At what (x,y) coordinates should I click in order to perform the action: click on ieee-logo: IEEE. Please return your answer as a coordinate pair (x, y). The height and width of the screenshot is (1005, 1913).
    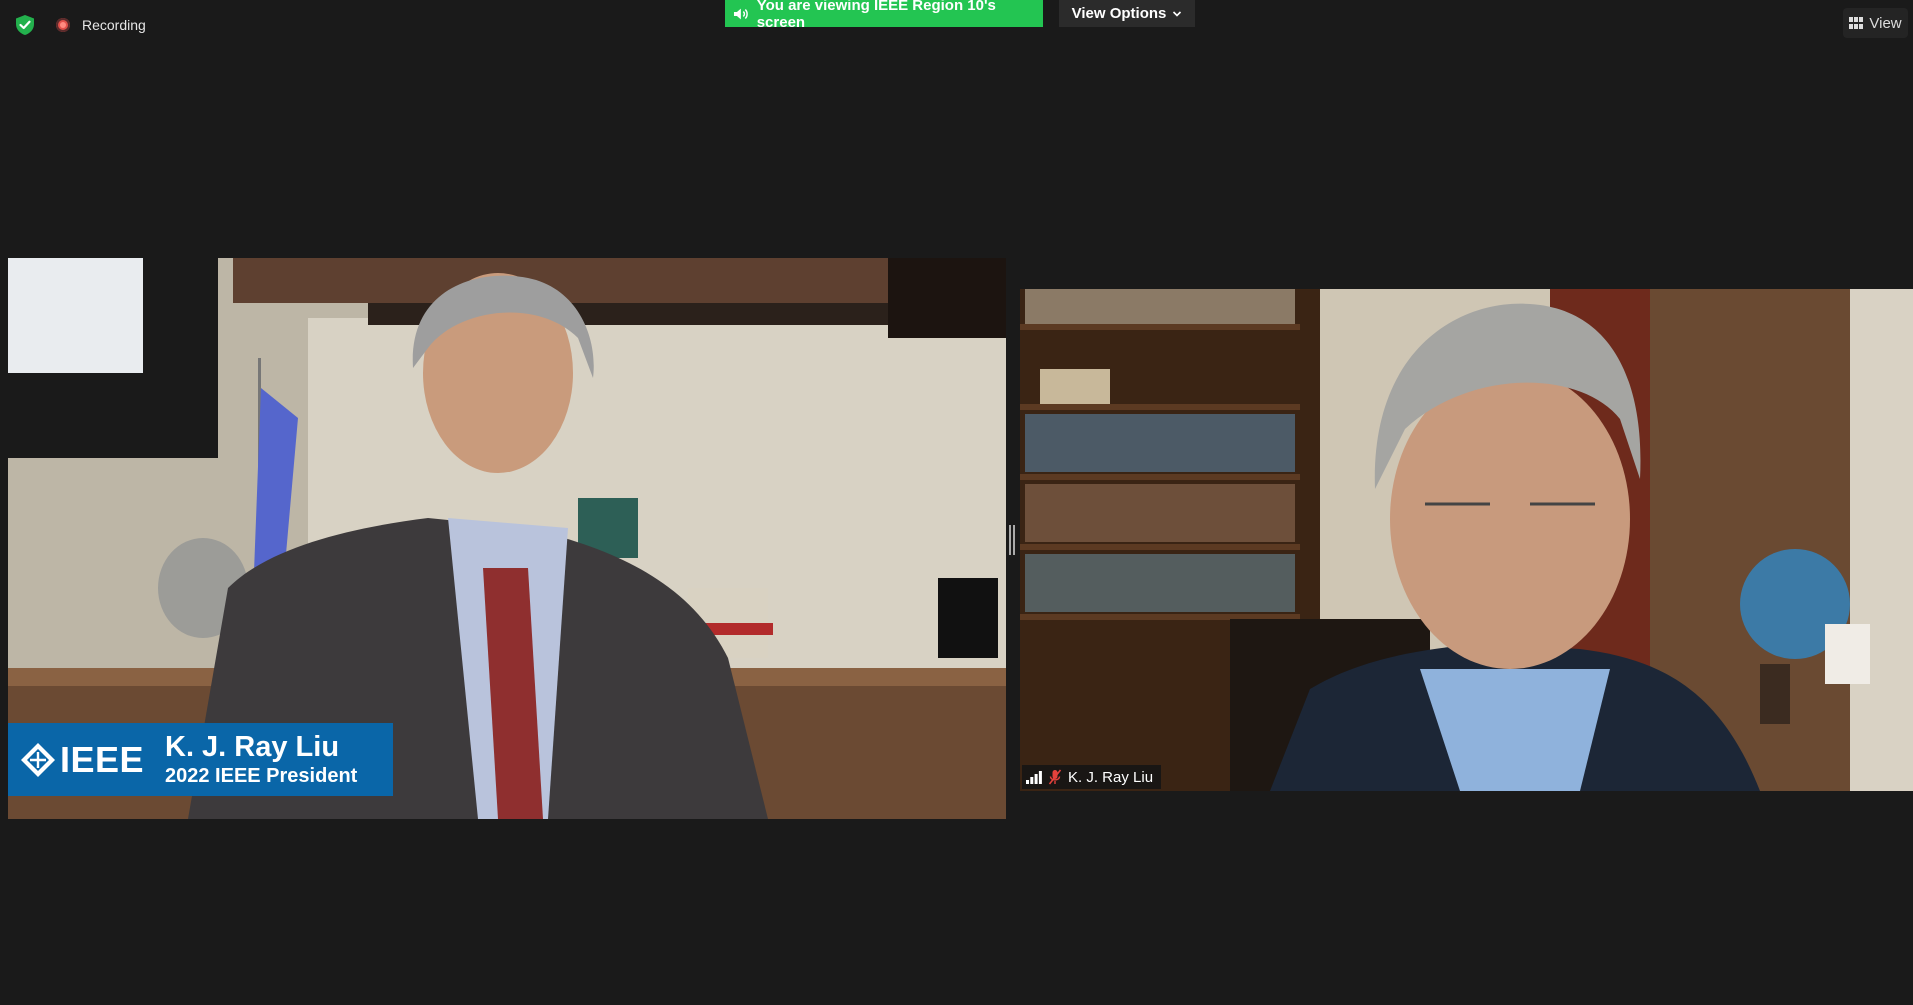
    Looking at the image, I should click on (86, 760).